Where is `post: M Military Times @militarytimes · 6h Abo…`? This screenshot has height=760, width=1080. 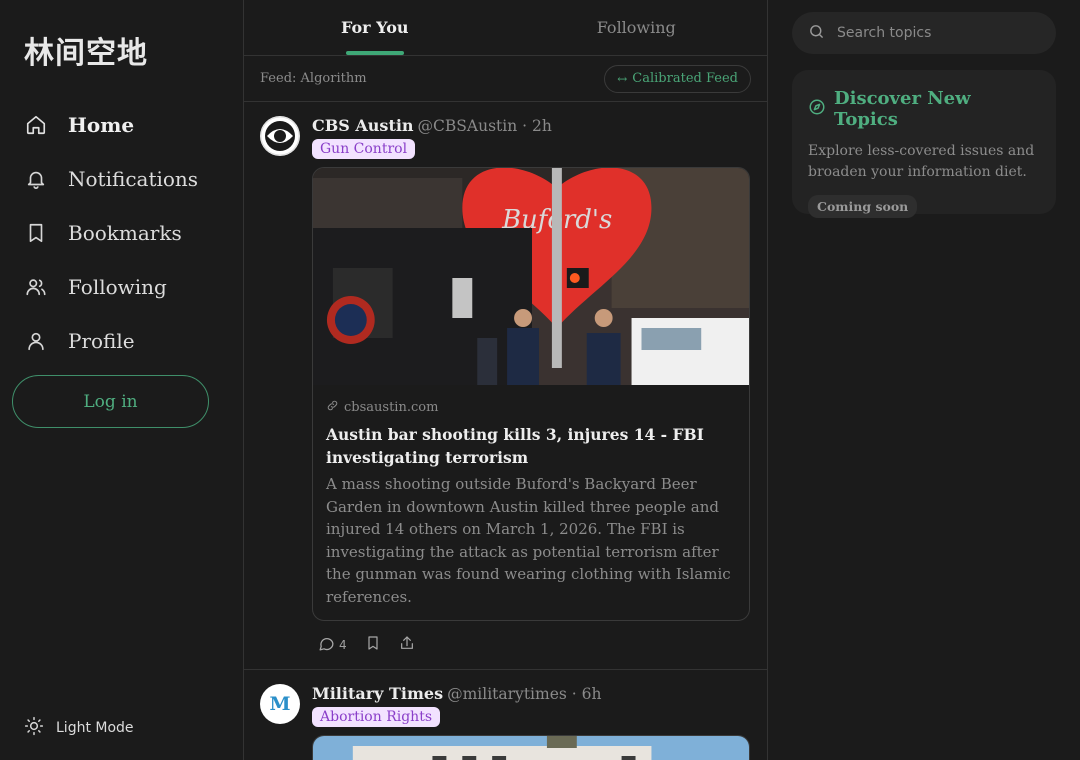
post: M Military Times @militarytimes · 6h Abo… is located at coordinates (505, 715).